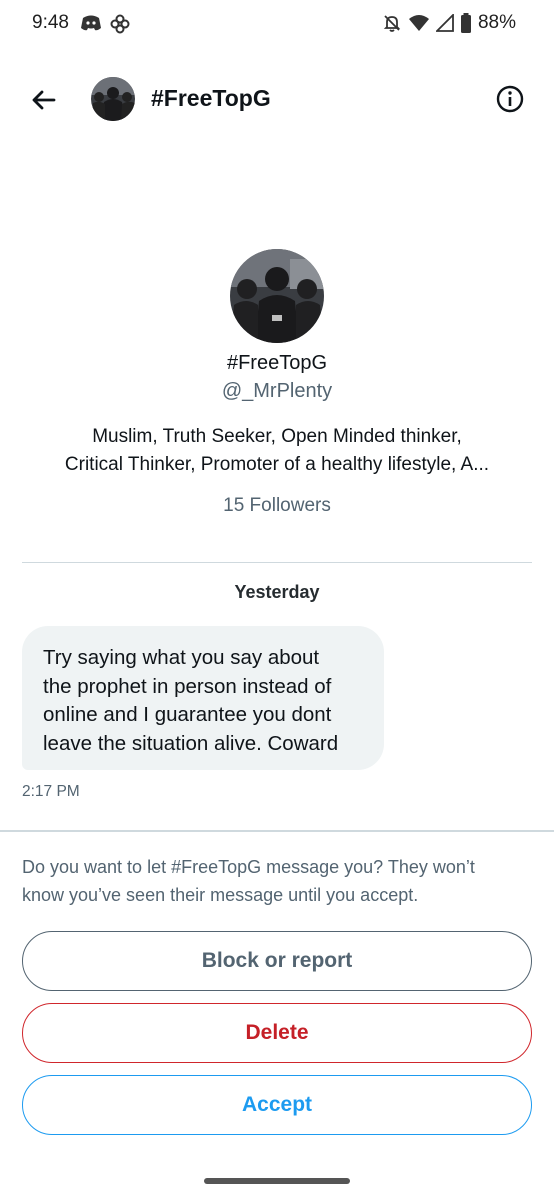 This screenshot has height=1200, width=554. Describe the element at coordinates (91, 26) in the screenshot. I see `discord-icon` at that location.